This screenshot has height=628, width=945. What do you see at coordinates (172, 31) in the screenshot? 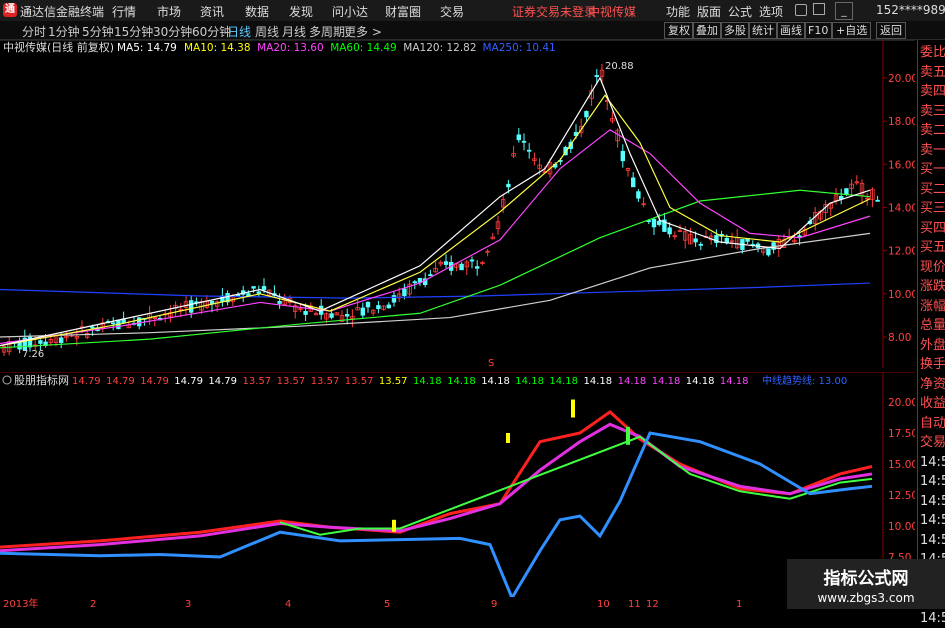
I see `tab-30min: 30分钟` at bounding box center [172, 31].